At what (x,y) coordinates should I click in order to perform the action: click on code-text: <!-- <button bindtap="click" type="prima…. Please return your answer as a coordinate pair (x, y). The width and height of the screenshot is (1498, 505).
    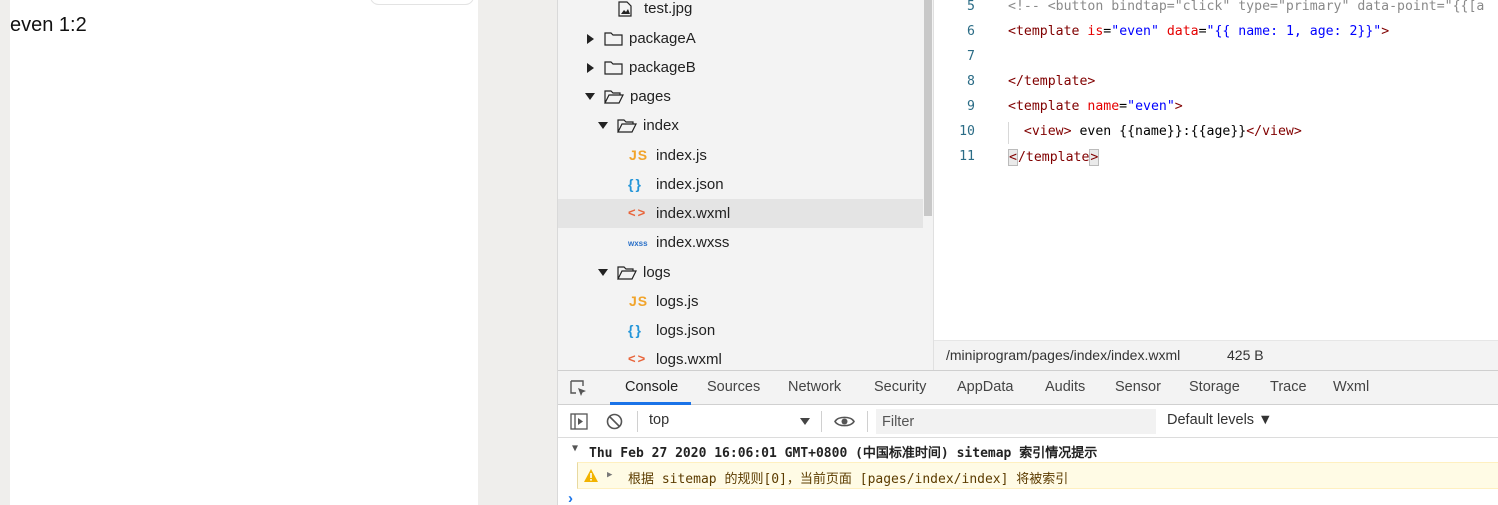
    Looking at the image, I should click on (1246, 7).